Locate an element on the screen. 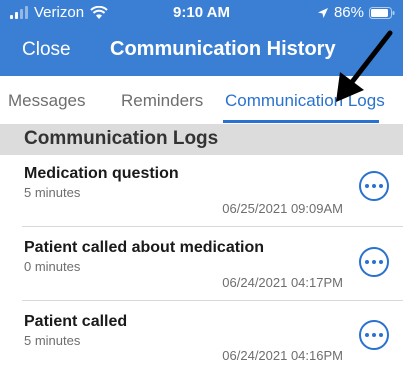 Image resolution: width=403 pixels, height=372 pixels. tab-messages: Messages is located at coordinates (46, 101).